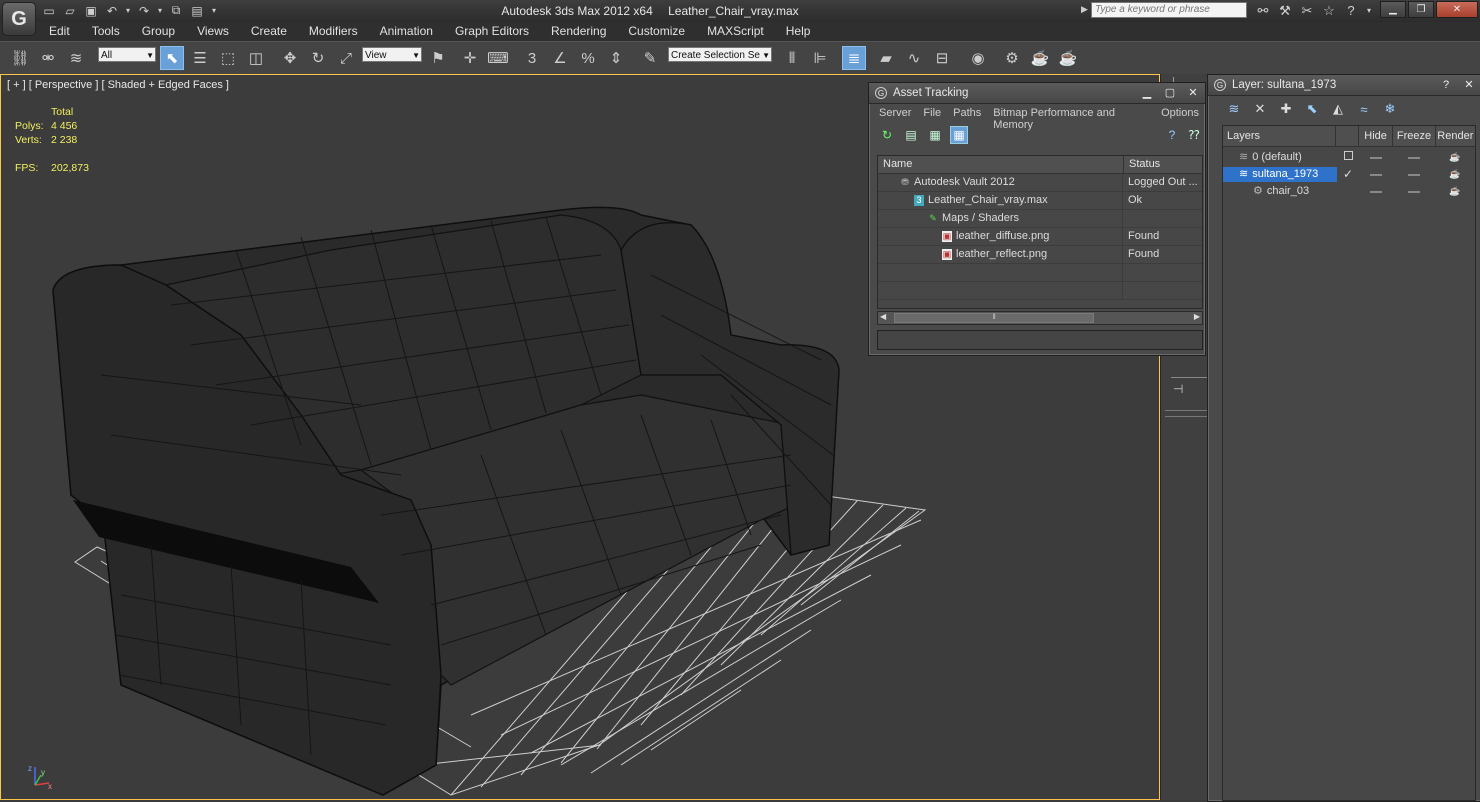 The height and width of the screenshot is (802, 1480). Describe the element at coordinates (1390, 109) in the screenshot. I see `freeze-unfreeze-all-icon: ❄` at that location.